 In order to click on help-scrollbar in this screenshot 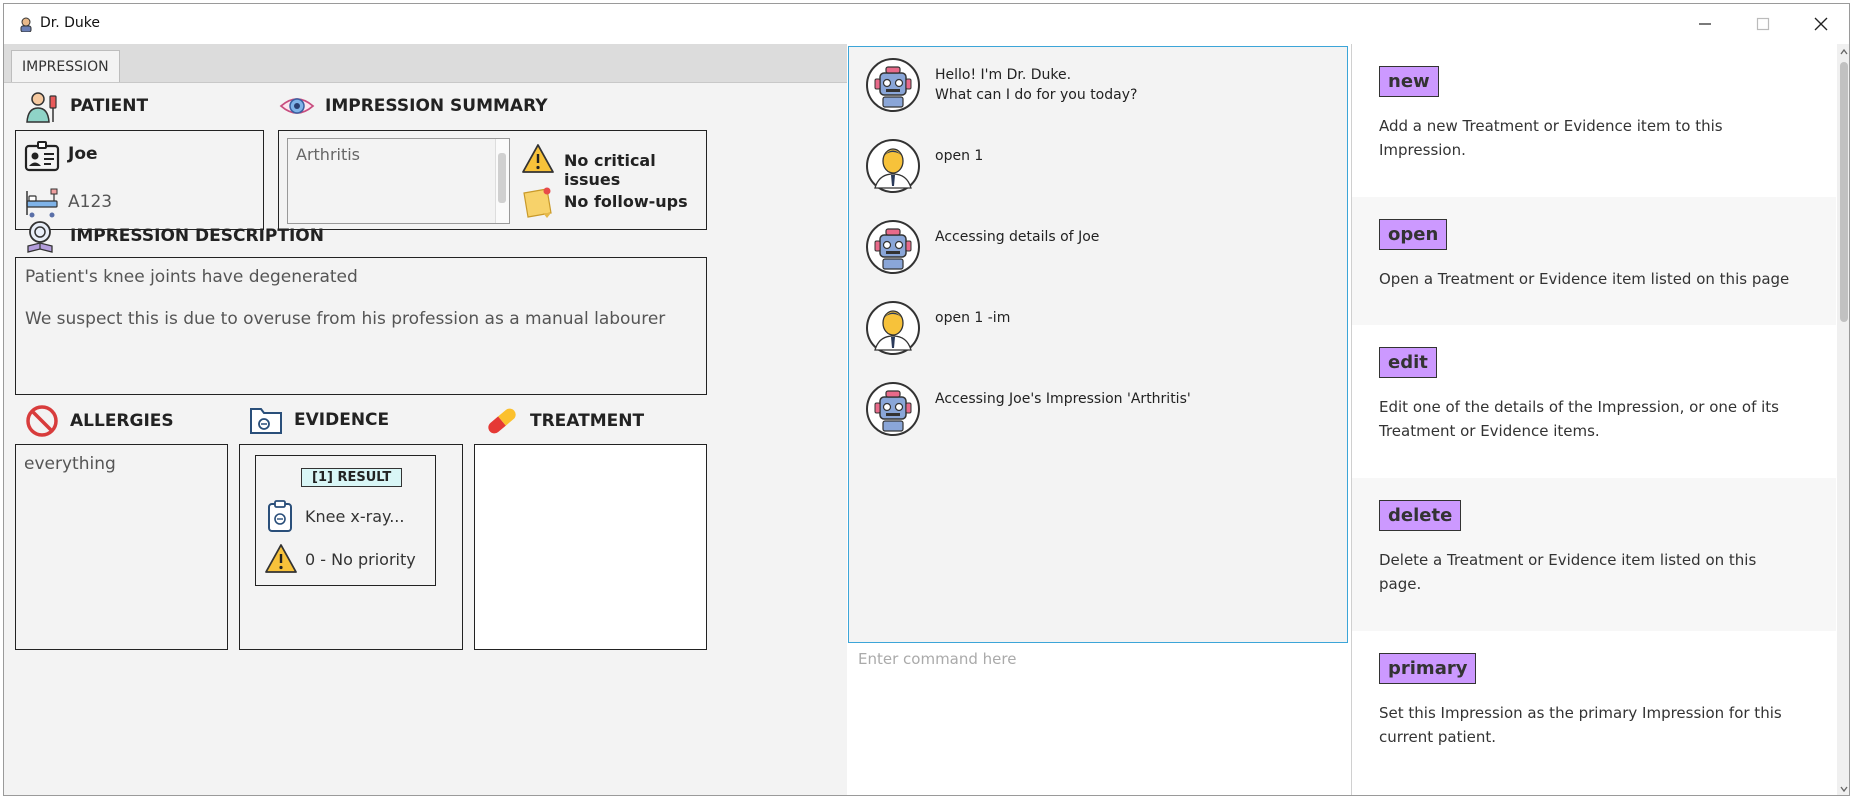, I will do `click(1843, 419)`.